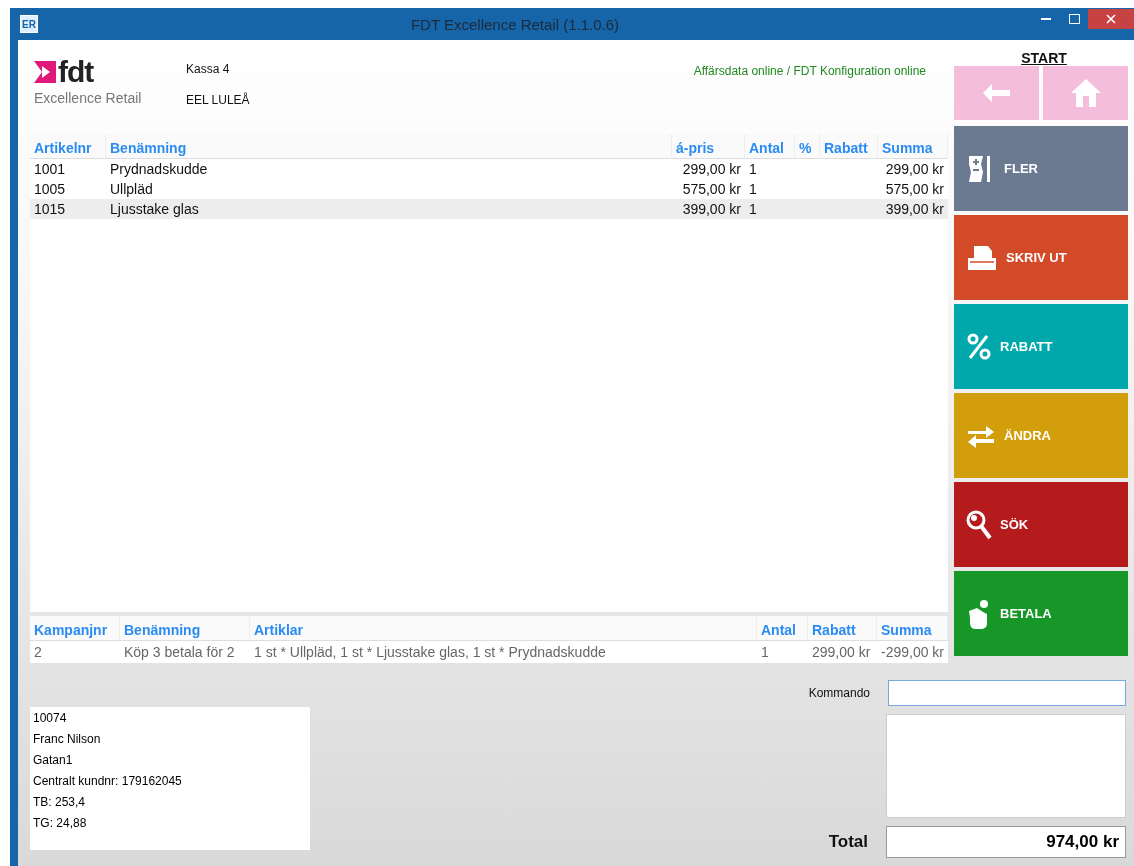 This screenshot has width=1134, height=866. Describe the element at coordinates (1041, 257) in the screenshot. I see `action-tile: SKRIV UT` at that location.